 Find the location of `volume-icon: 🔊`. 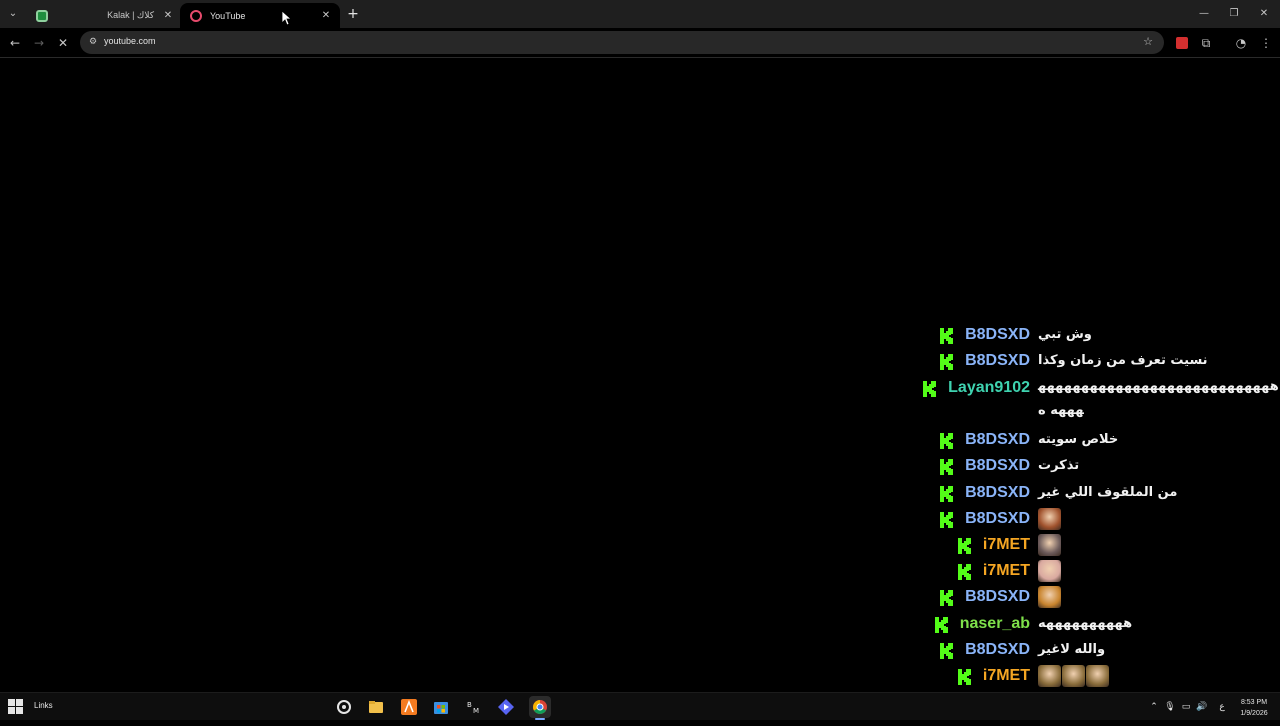

volume-icon: 🔊 is located at coordinates (1202, 707).